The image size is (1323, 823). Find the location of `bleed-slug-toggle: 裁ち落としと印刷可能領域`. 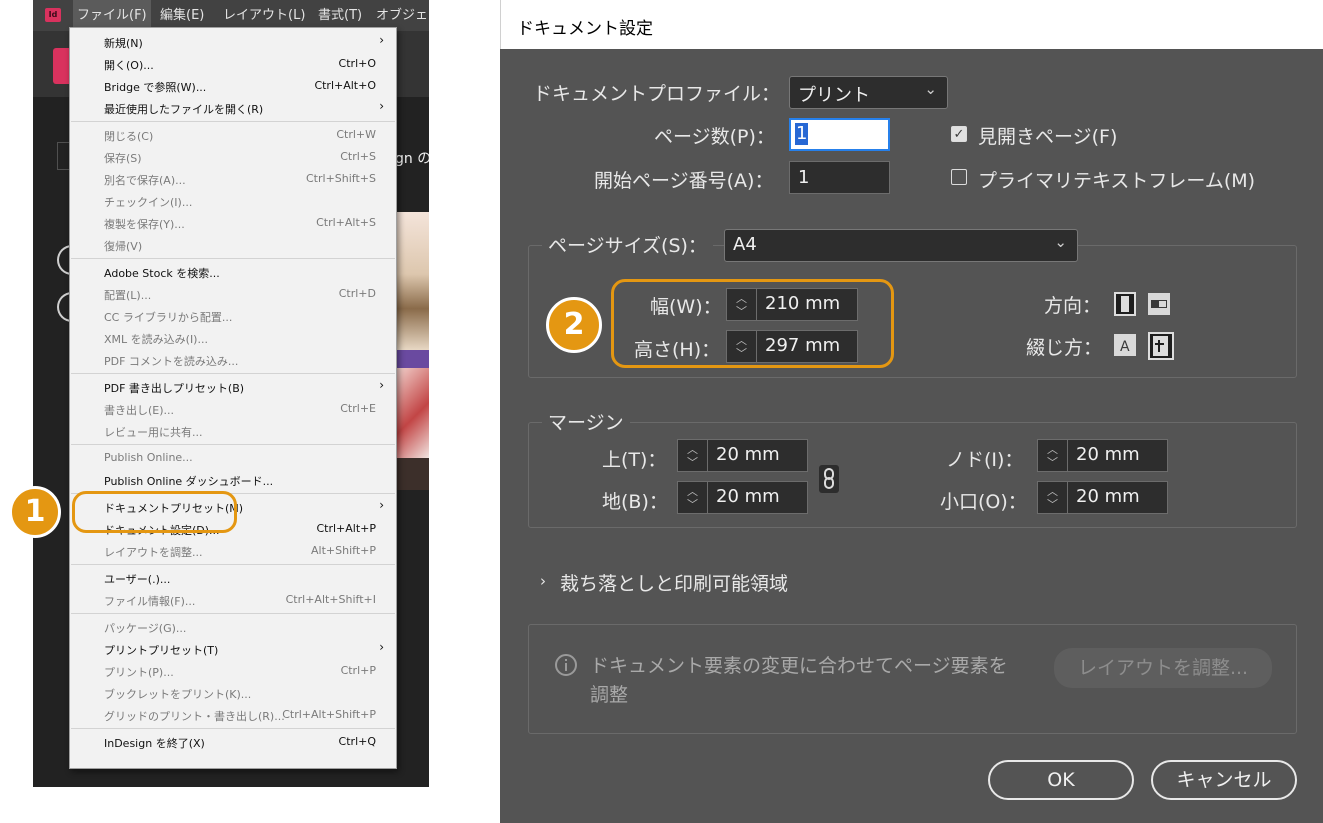

bleed-slug-toggle: 裁ち落としと印刷可能領域 is located at coordinates (674, 582).